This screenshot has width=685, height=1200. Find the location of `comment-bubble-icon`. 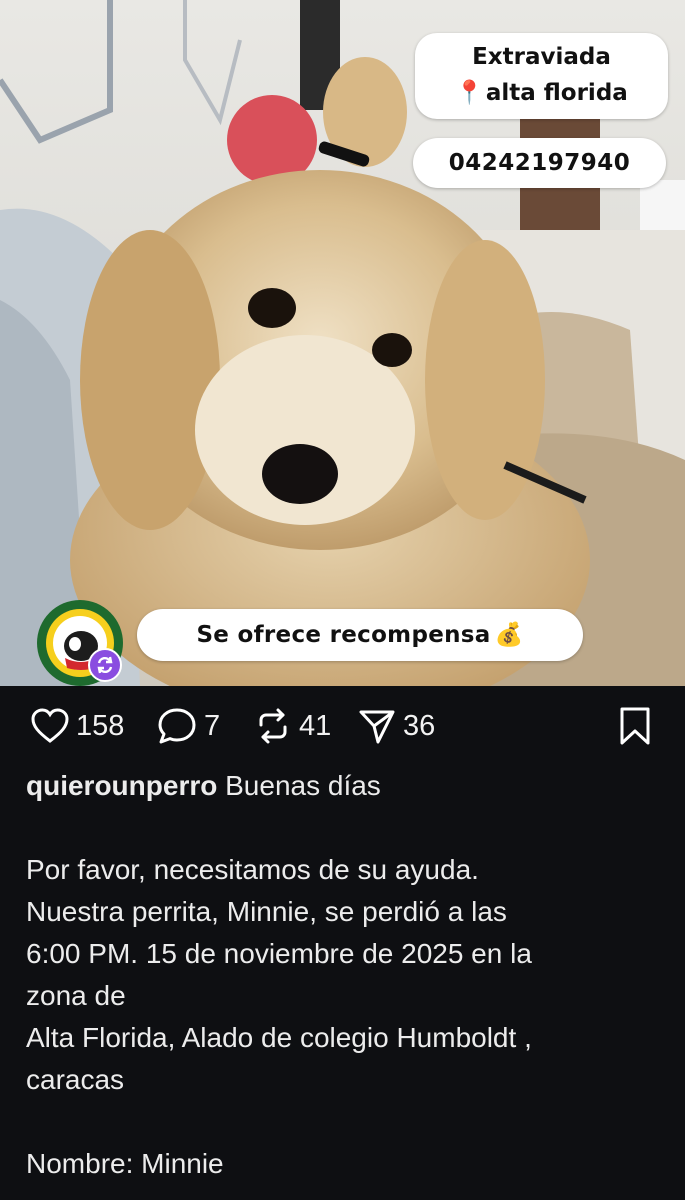

comment-bubble-icon is located at coordinates (177, 726).